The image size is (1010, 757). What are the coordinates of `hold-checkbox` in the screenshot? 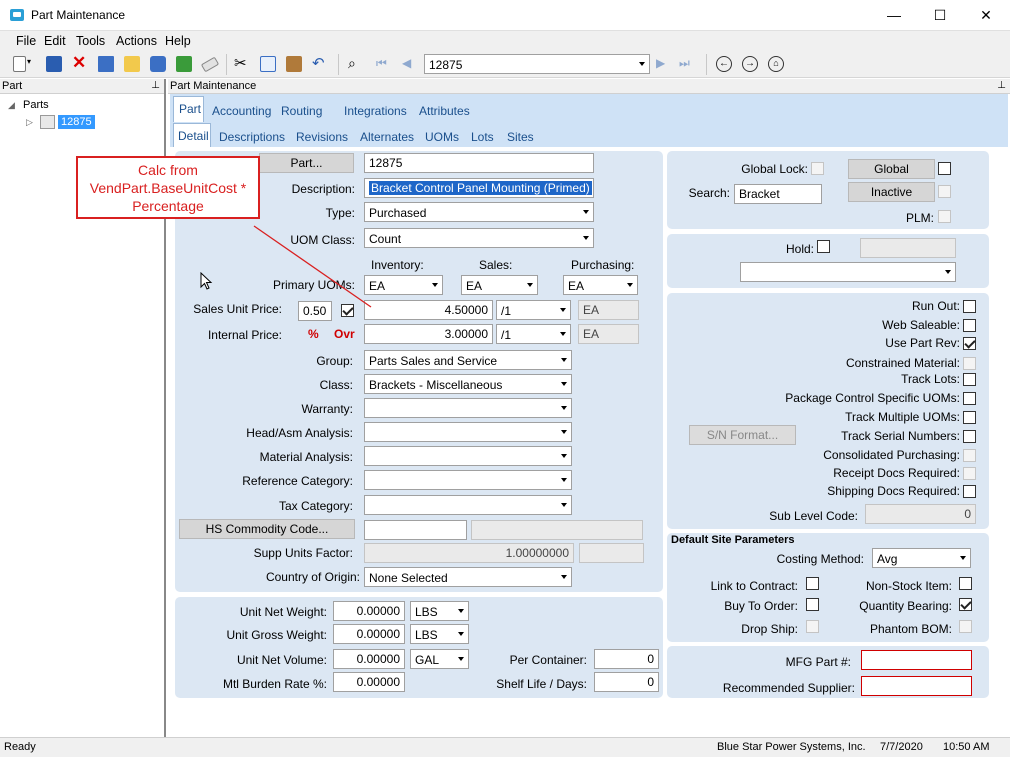 It's located at (823, 246).